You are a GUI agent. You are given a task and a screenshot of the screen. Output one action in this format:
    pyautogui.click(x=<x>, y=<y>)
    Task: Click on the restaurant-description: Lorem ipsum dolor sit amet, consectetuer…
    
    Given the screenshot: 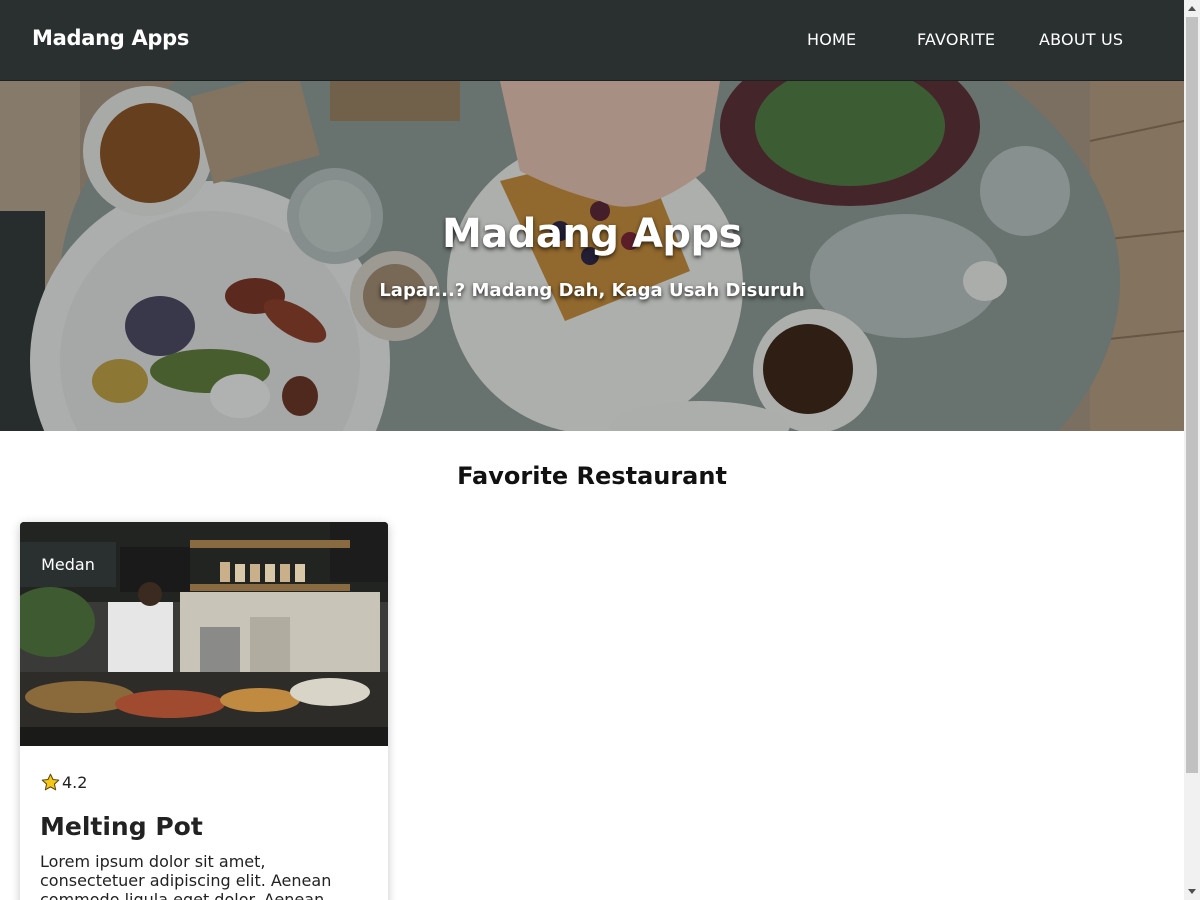 What is the action you would take?
    pyautogui.click(x=186, y=876)
    